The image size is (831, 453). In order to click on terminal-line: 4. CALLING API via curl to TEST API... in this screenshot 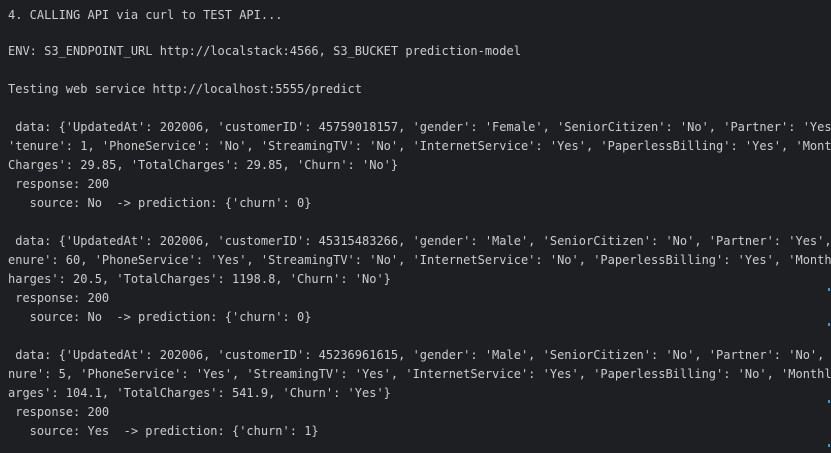, I will do `click(145, 15)`.